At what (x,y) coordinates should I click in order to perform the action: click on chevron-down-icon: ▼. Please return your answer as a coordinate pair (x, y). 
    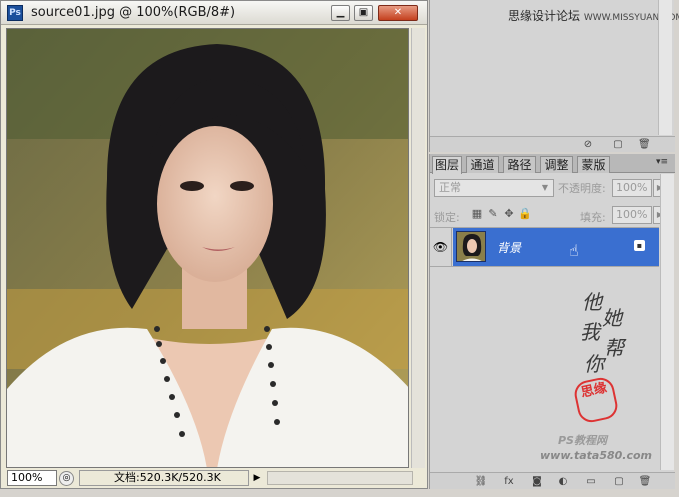
    Looking at the image, I should click on (545, 188).